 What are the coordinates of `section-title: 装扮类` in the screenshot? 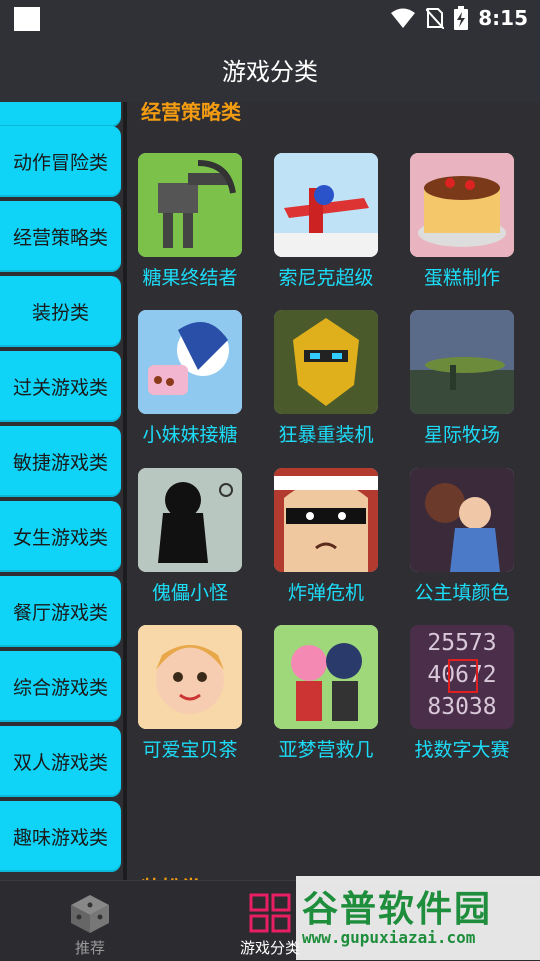 It's located at (171, 876).